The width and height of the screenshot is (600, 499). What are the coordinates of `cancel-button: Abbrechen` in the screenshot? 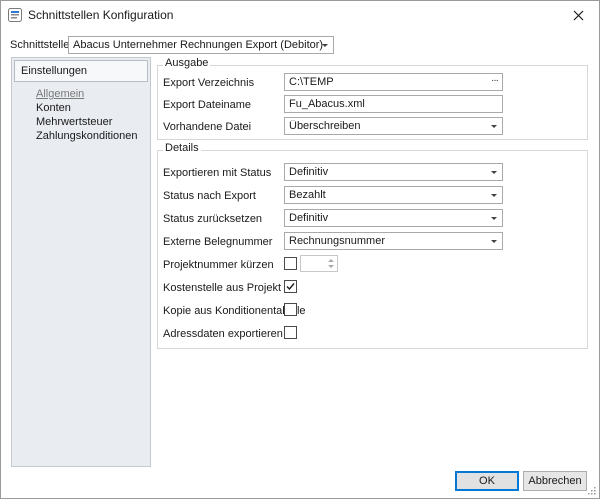 It's located at (555, 481).